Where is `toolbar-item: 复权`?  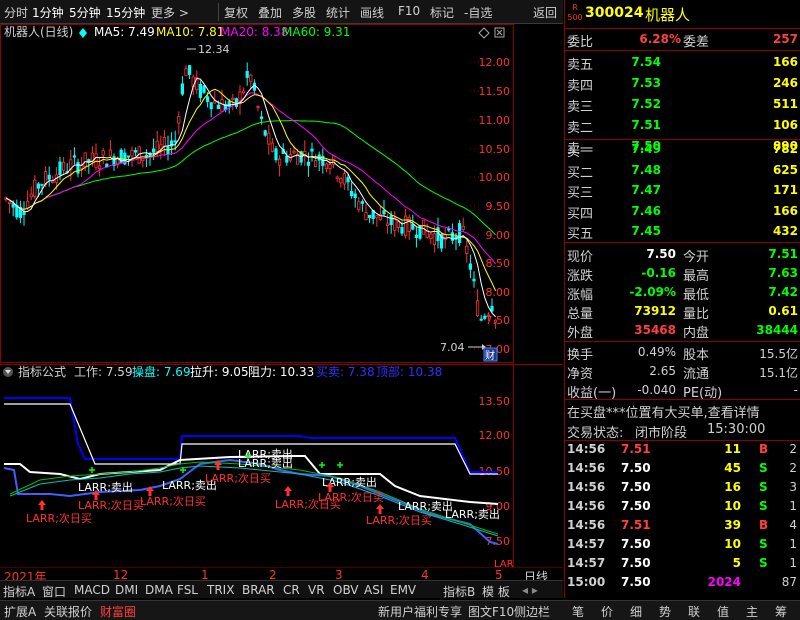 toolbar-item: 复权 is located at coordinates (236, 12).